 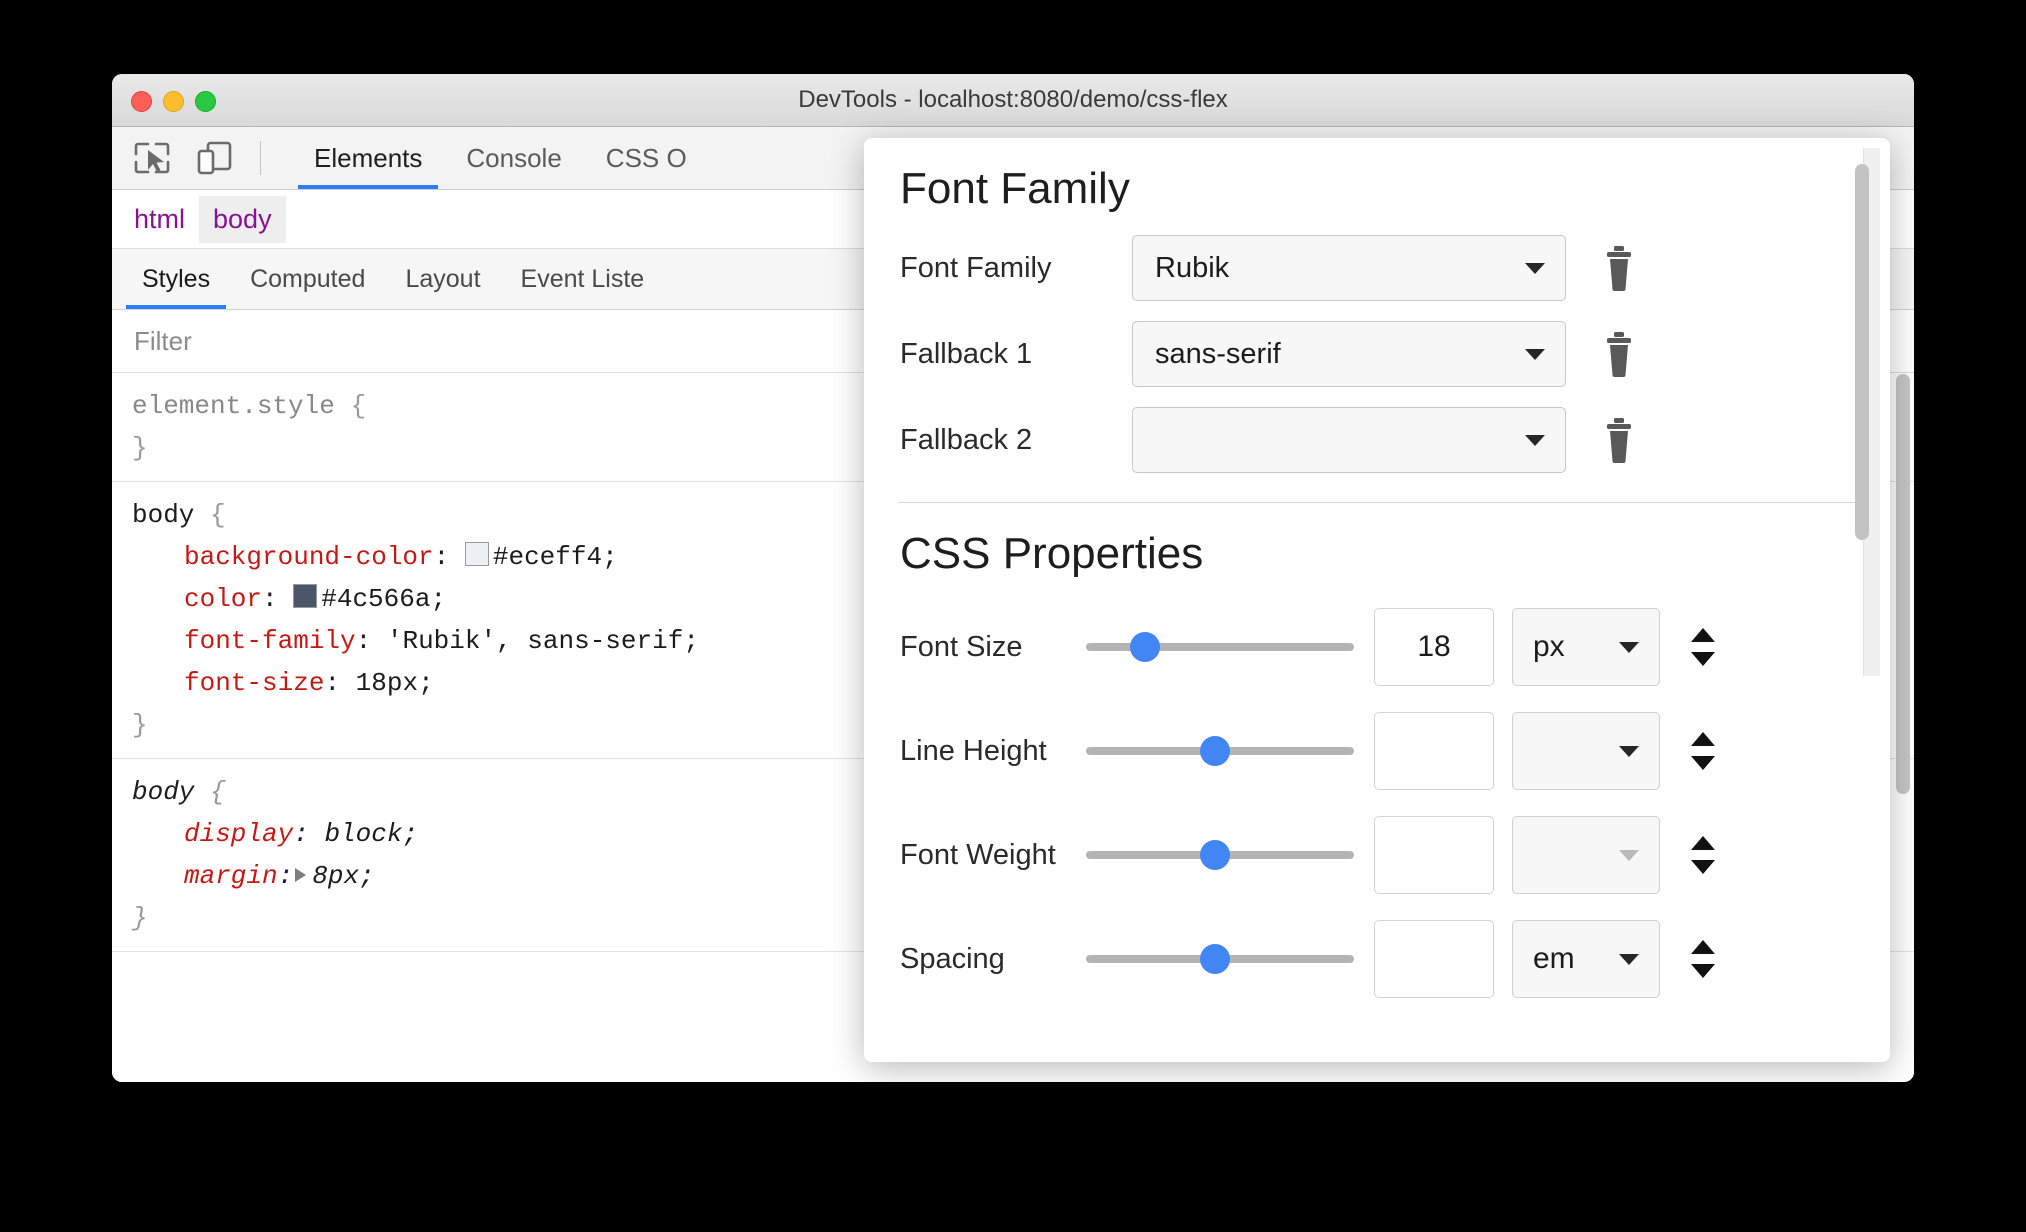 I want to click on line-height-row: Line Height, so click(x=1395, y=751).